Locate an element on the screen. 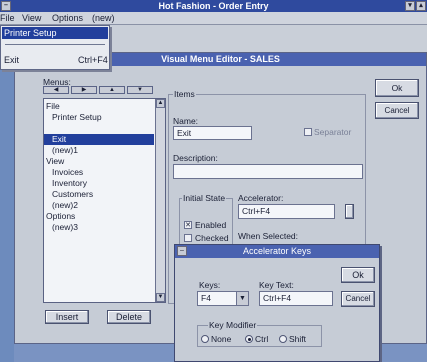 Image resolution: width=427 pixels, height=362 pixels. dropdown-arrow-icon: ▼ is located at coordinates (242, 298).